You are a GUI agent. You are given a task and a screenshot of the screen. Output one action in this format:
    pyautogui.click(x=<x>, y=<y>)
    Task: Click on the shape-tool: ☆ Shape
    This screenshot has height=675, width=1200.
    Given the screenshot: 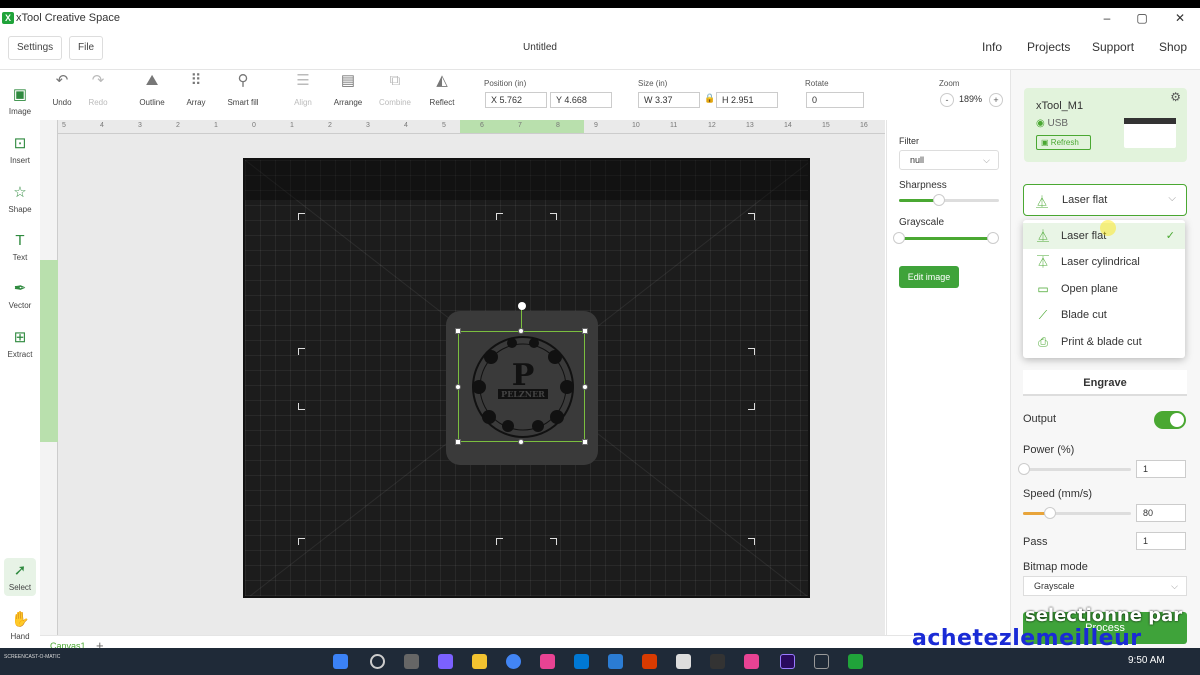 What is the action you would take?
    pyautogui.click(x=20, y=199)
    